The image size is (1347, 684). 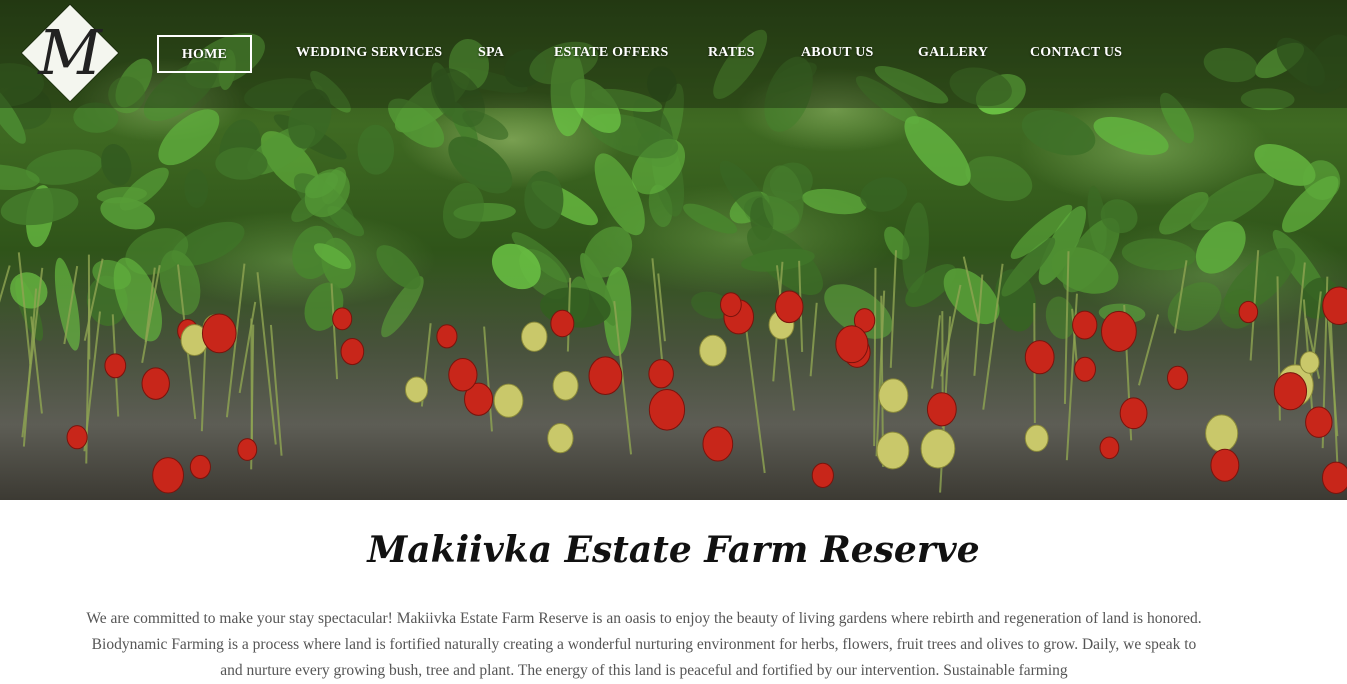 What do you see at coordinates (369, 54) in the screenshot?
I see `nav-wedding-services: WEDDING SERVICES` at bounding box center [369, 54].